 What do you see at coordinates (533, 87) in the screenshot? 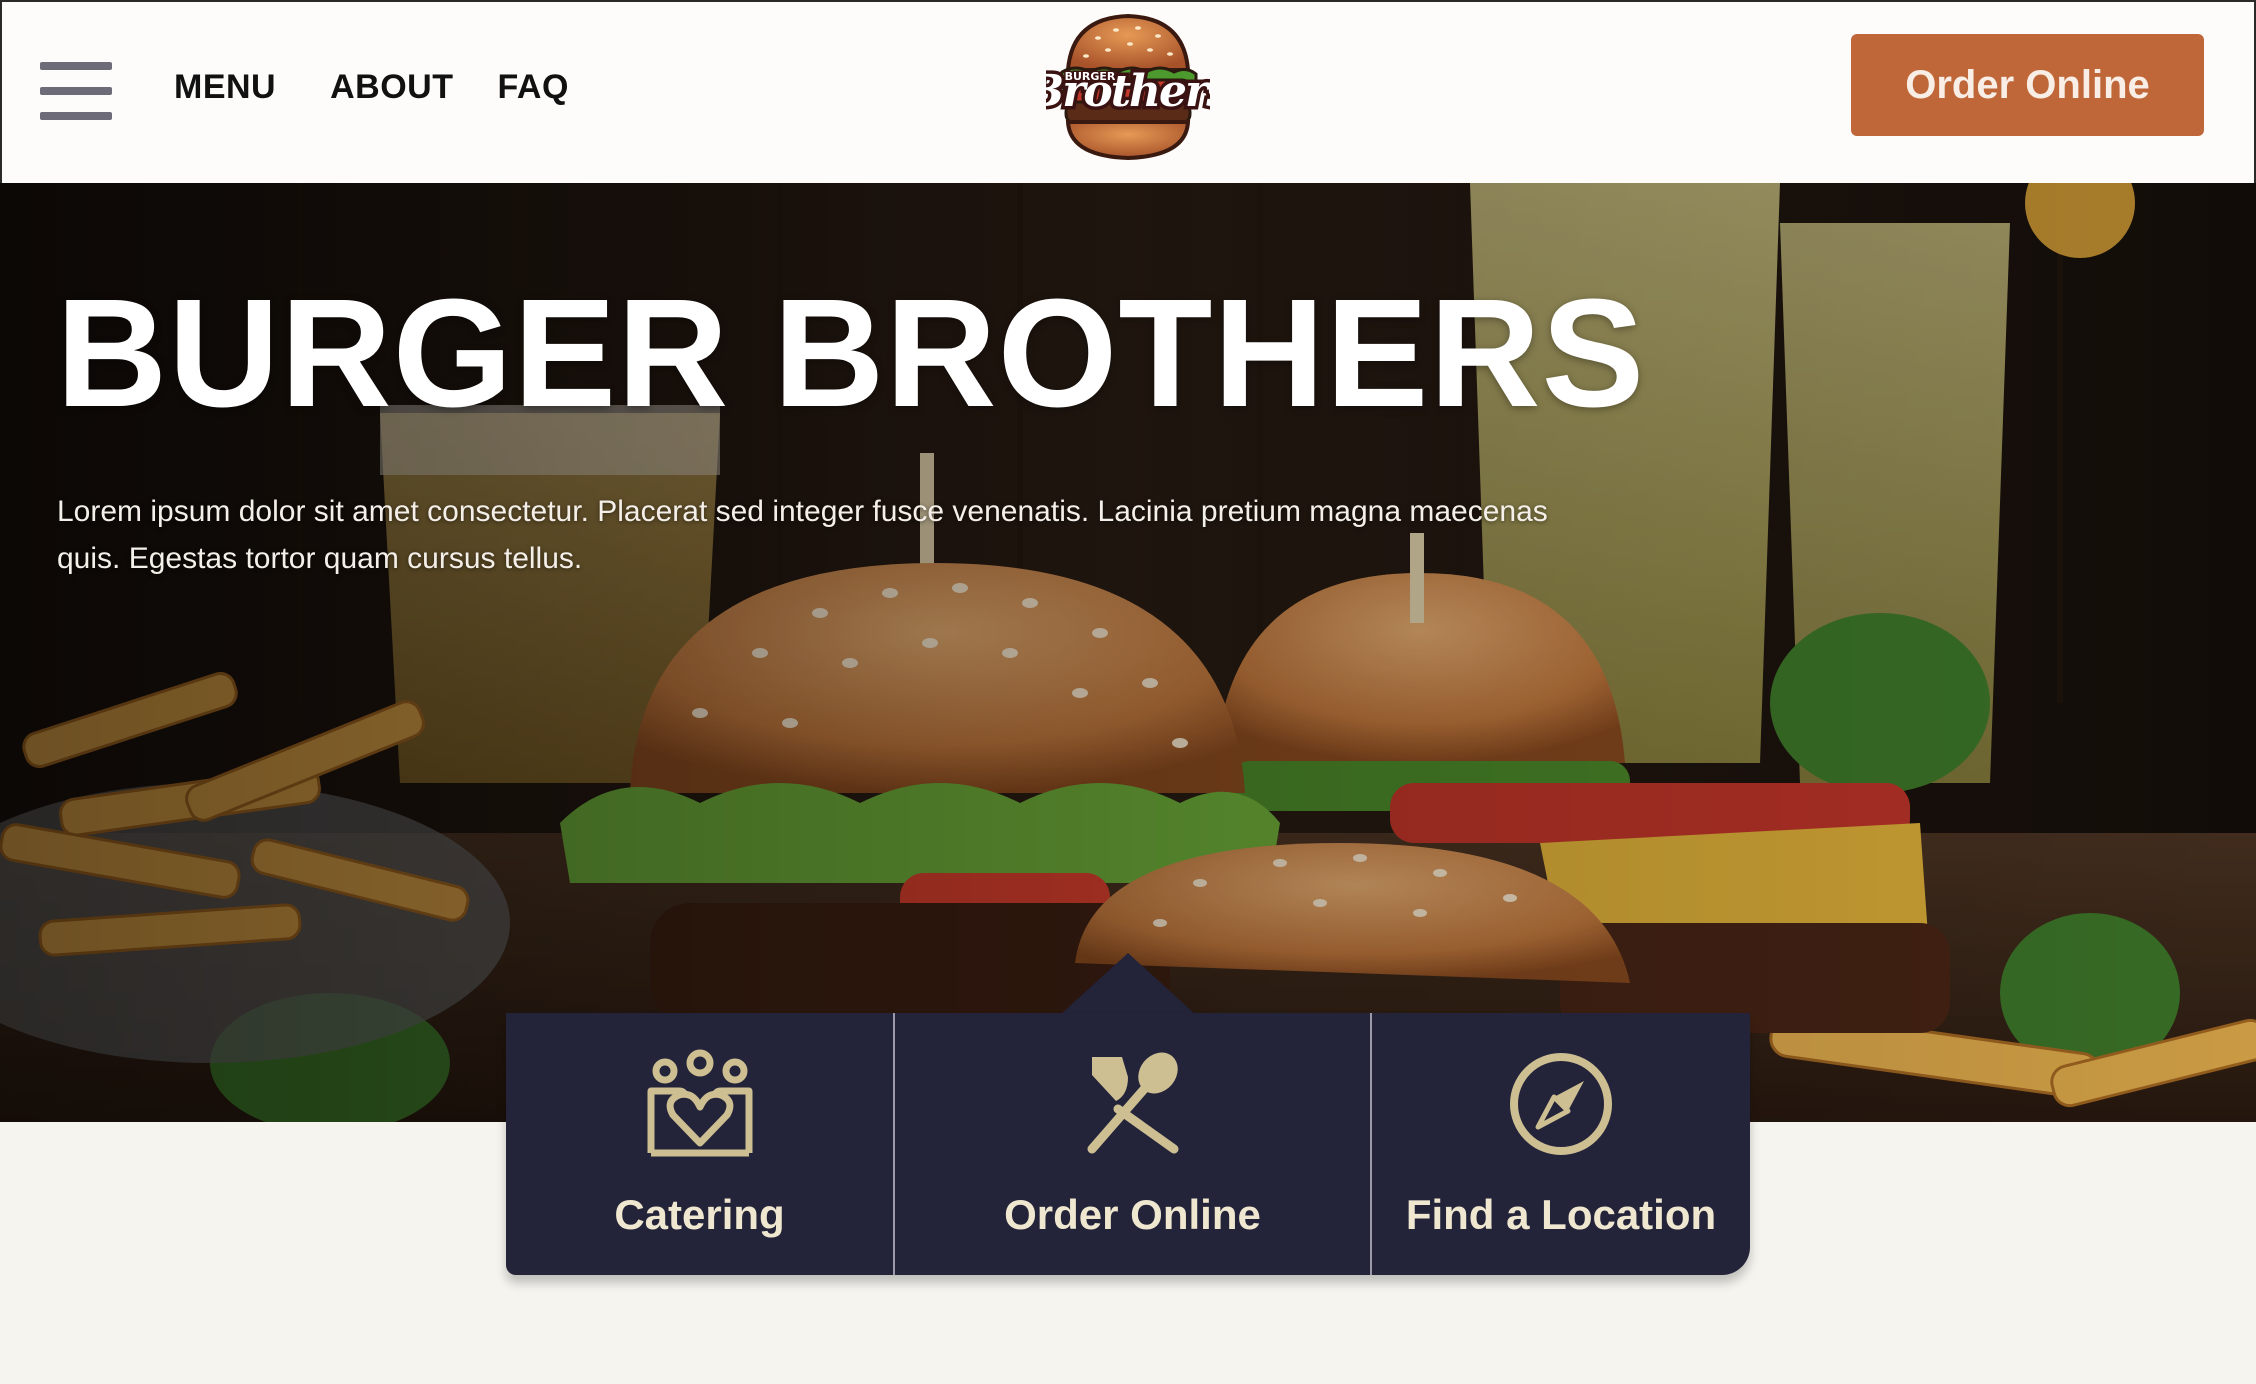
I see `nav-link-faq: FAQ` at bounding box center [533, 87].